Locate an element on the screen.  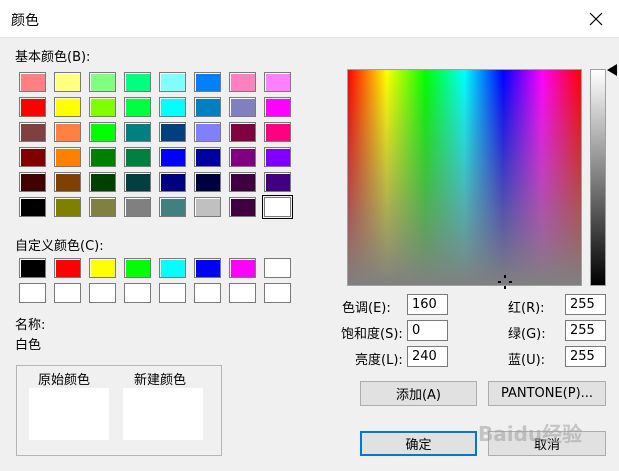
window-title: 颜色 is located at coordinates (25, 21).